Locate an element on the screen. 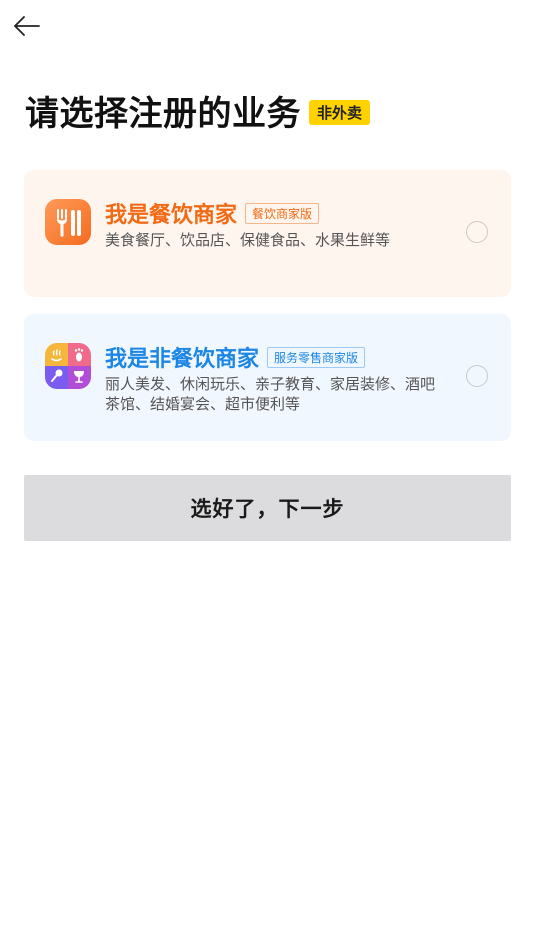 This screenshot has height=951, width=535. option-tag: 服务零售商家版 is located at coordinates (316, 357).